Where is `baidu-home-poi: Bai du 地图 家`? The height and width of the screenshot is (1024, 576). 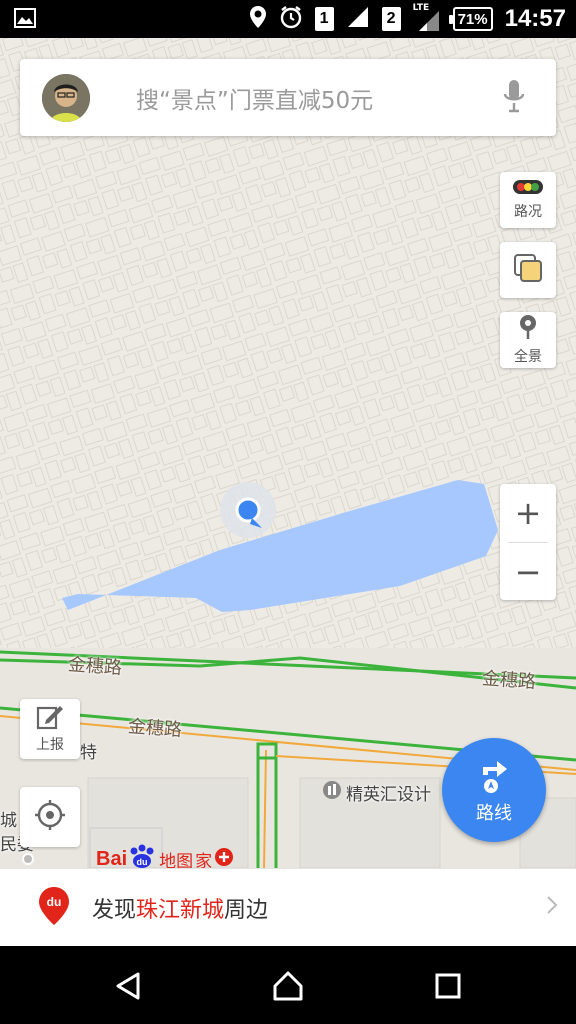 baidu-home-poi: Bai du 地图 家 is located at coordinates (165, 856).